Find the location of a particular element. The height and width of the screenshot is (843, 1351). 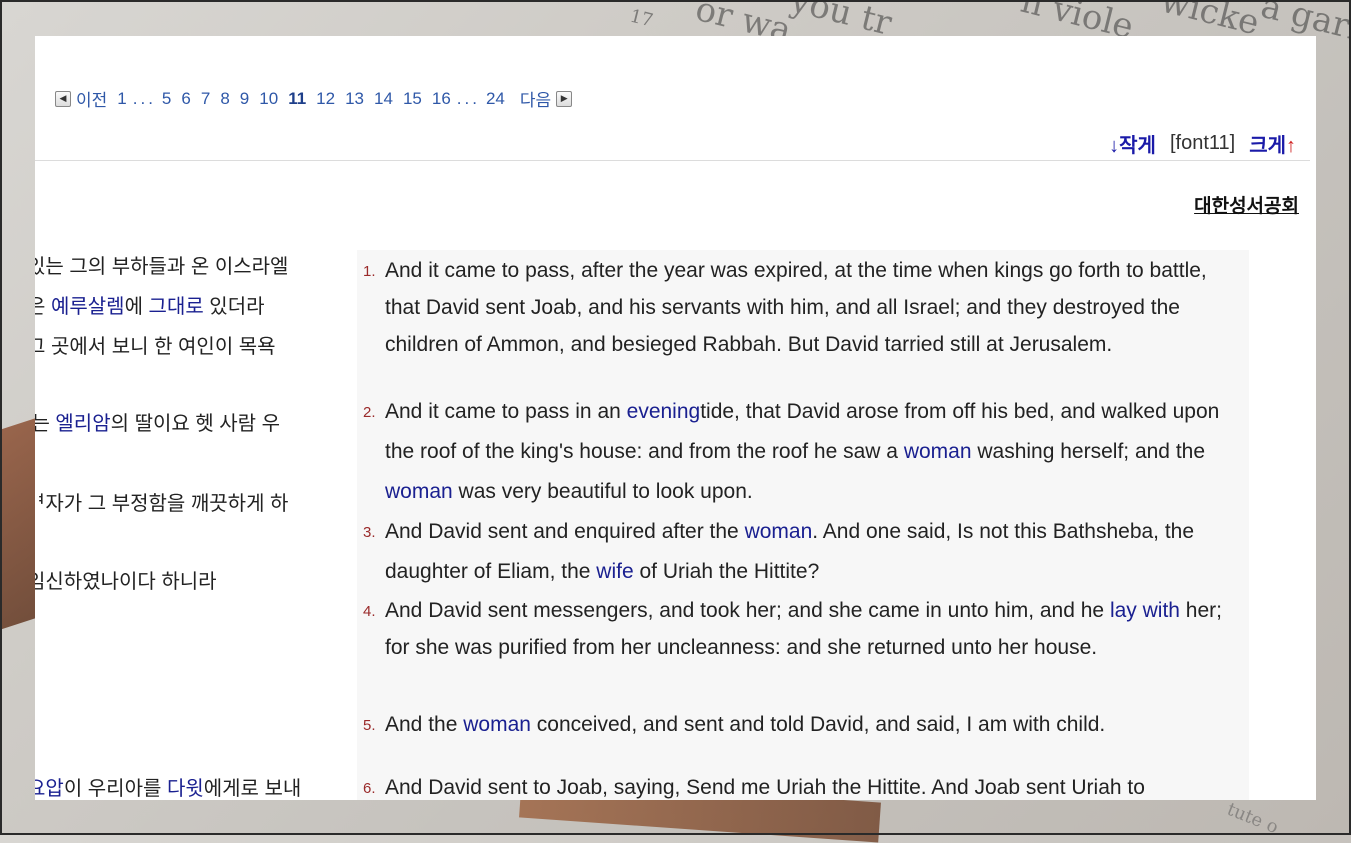

text-fragment: 있는 그의 부하들과 온 이스라엘 is located at coordinates (162, 267).